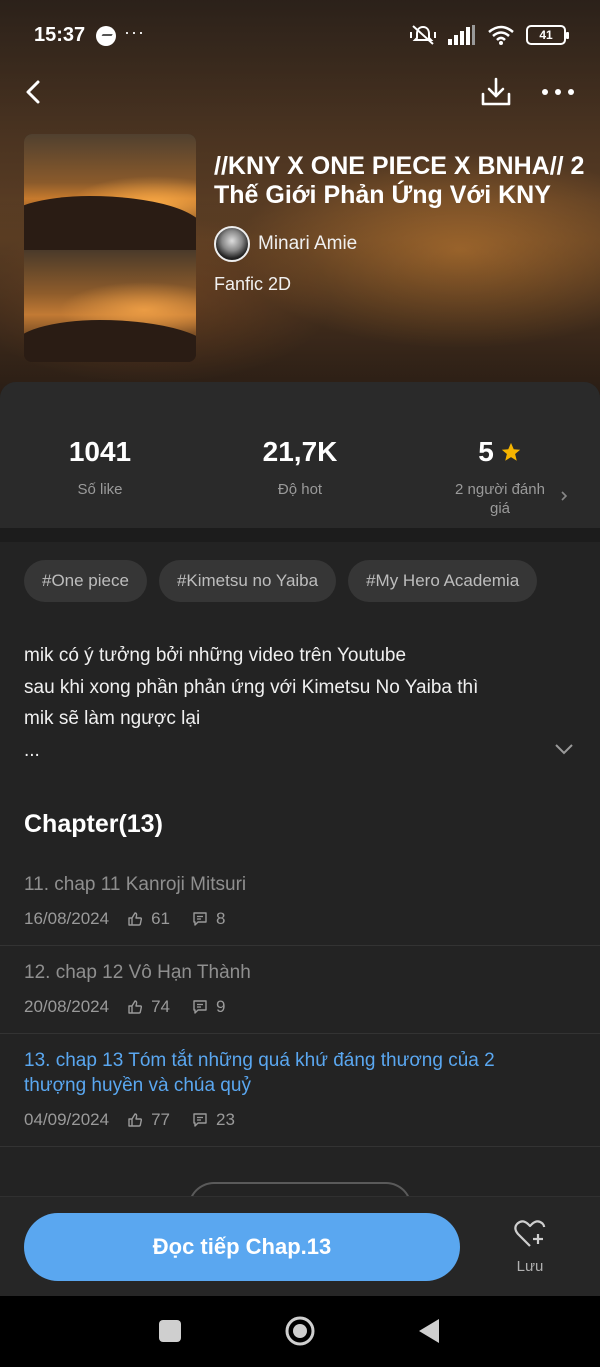  I want to click on more-horizontal-icon, so click(558, 92).